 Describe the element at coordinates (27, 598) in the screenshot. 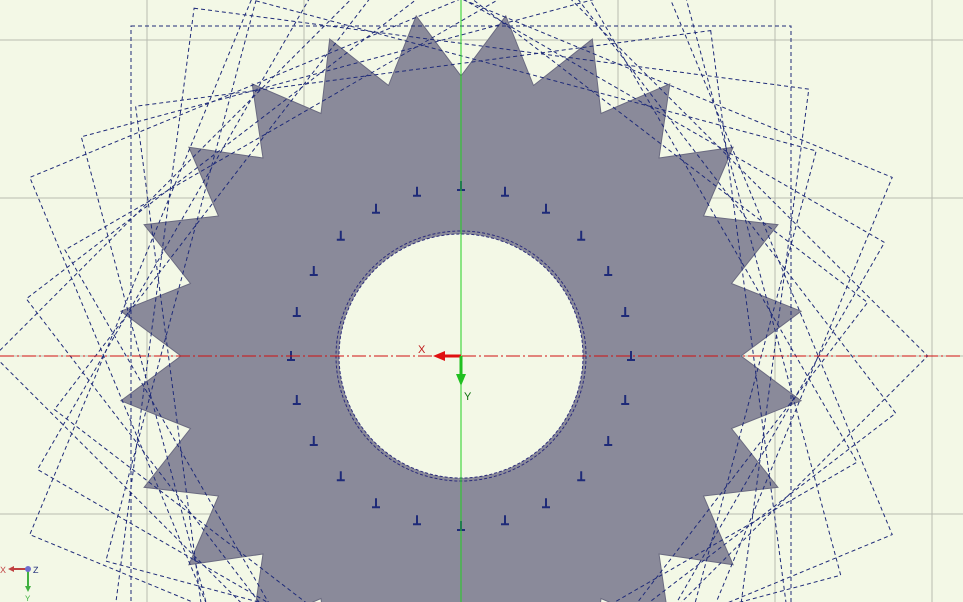

I see `triad-y-label: Y` at that location.